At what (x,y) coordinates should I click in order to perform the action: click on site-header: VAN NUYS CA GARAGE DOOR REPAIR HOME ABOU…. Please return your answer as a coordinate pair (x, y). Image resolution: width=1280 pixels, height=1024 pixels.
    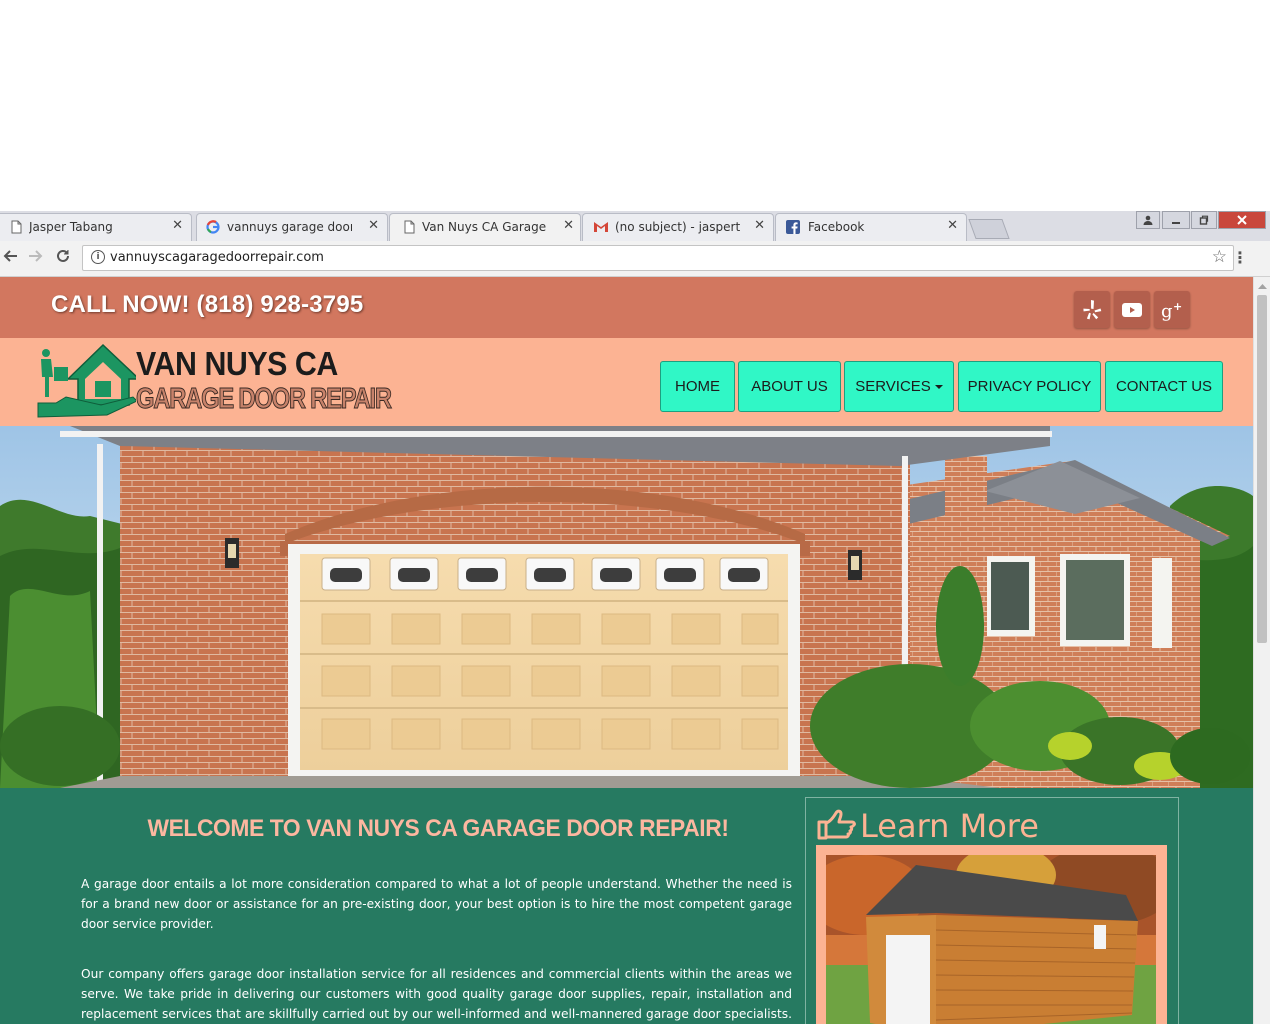
    Looking at the image, I should click on (626, 382).